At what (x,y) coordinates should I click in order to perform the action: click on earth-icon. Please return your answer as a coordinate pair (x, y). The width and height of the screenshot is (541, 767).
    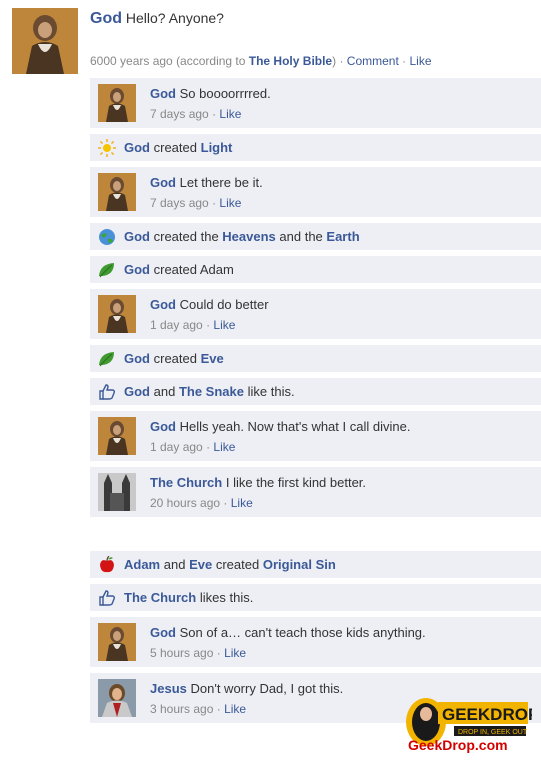
    Looking at the image, I should click on (107, 237).